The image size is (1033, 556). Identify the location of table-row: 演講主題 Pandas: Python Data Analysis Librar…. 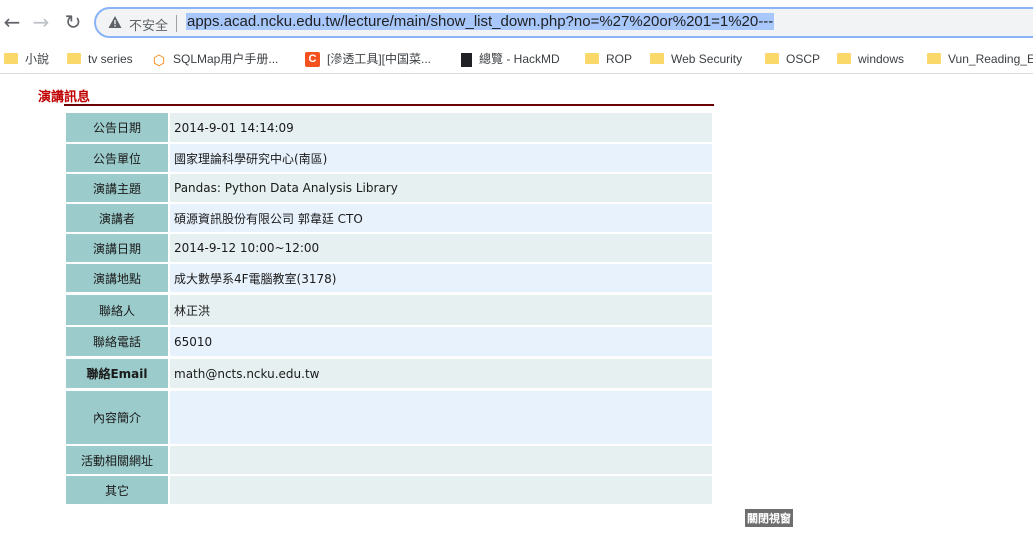
(389, 188).